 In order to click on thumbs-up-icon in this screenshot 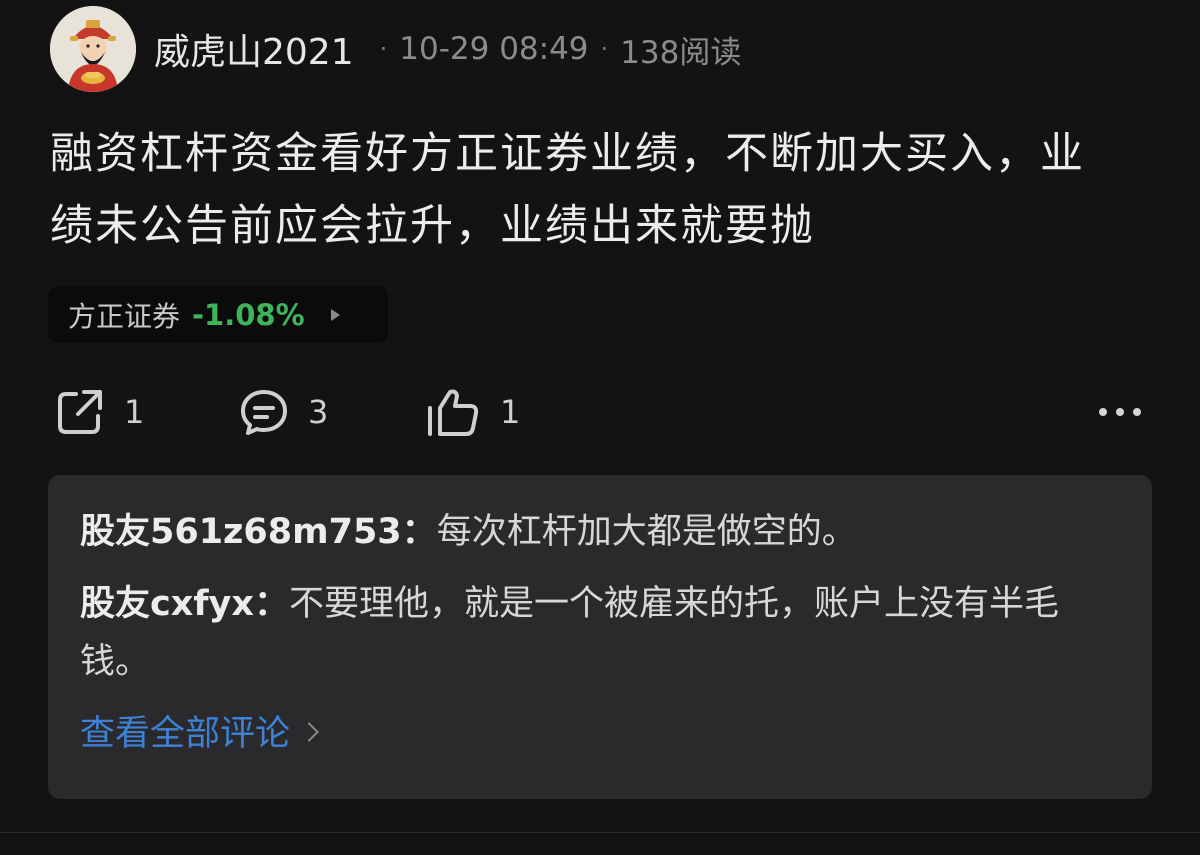, I will do `click(453, 412)`.